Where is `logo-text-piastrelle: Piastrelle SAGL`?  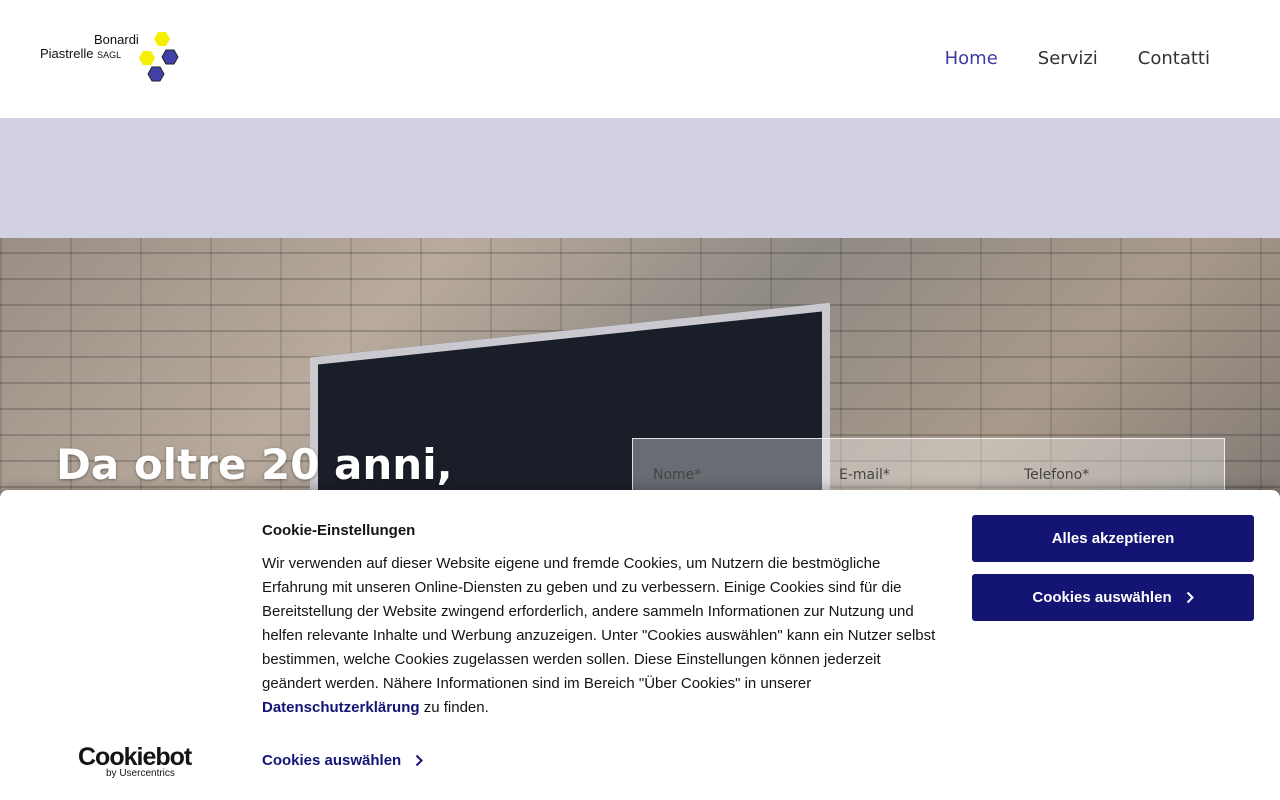 logo-text-piastrelle: Piastrelle SAGL is located at coordinates (81, 53).